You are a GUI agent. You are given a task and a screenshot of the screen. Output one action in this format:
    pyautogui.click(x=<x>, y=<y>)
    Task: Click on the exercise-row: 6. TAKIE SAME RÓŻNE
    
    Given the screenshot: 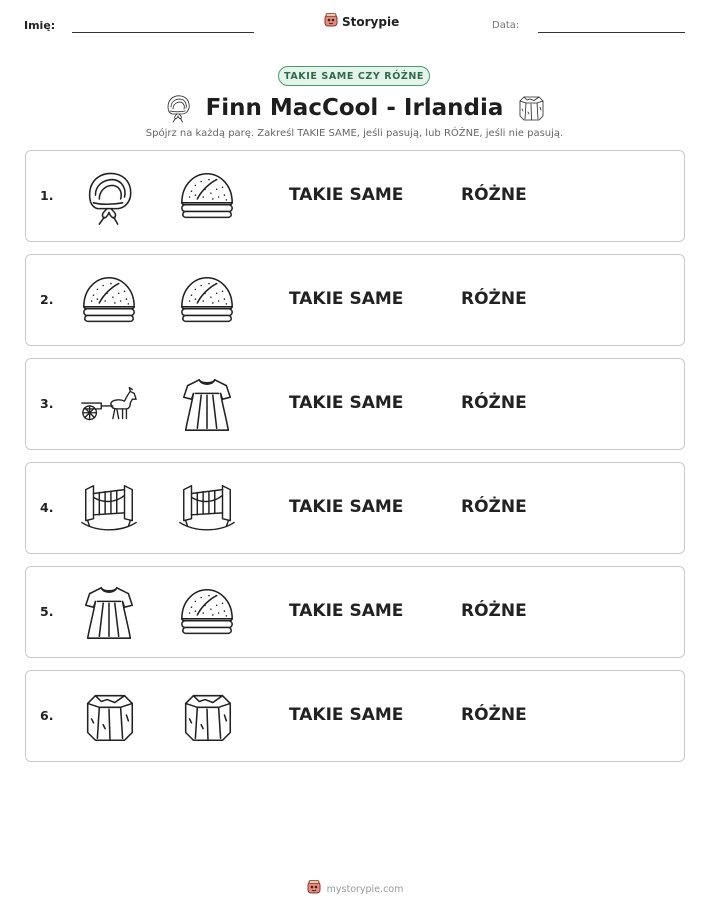 What is the action you would take?
    pyautogui.click(x=355, y=716)
    